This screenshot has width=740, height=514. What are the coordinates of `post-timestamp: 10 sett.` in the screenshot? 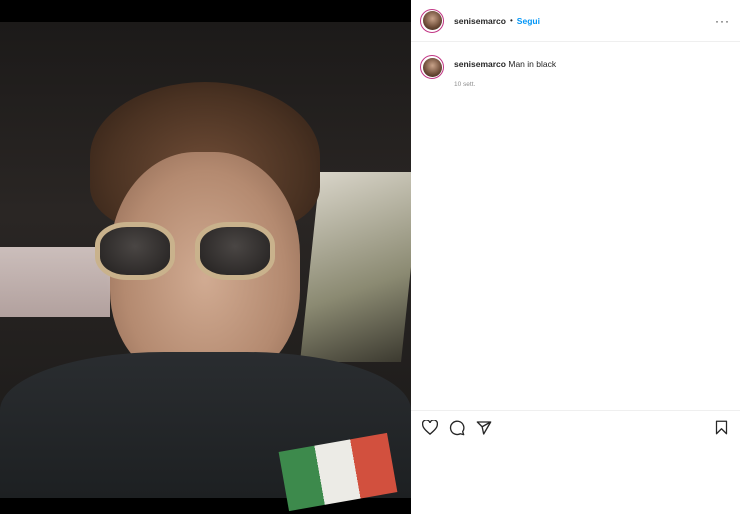 It's located at (505, 84).